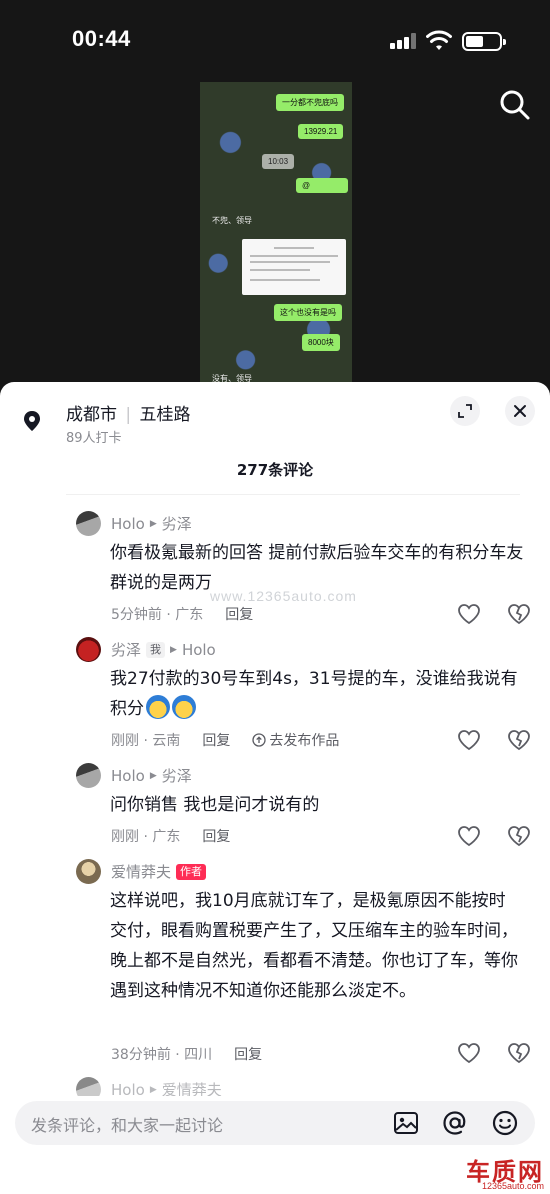  I want to click on comment-meta: 38分钟前 · 四川 回复, so click(186, 1054).